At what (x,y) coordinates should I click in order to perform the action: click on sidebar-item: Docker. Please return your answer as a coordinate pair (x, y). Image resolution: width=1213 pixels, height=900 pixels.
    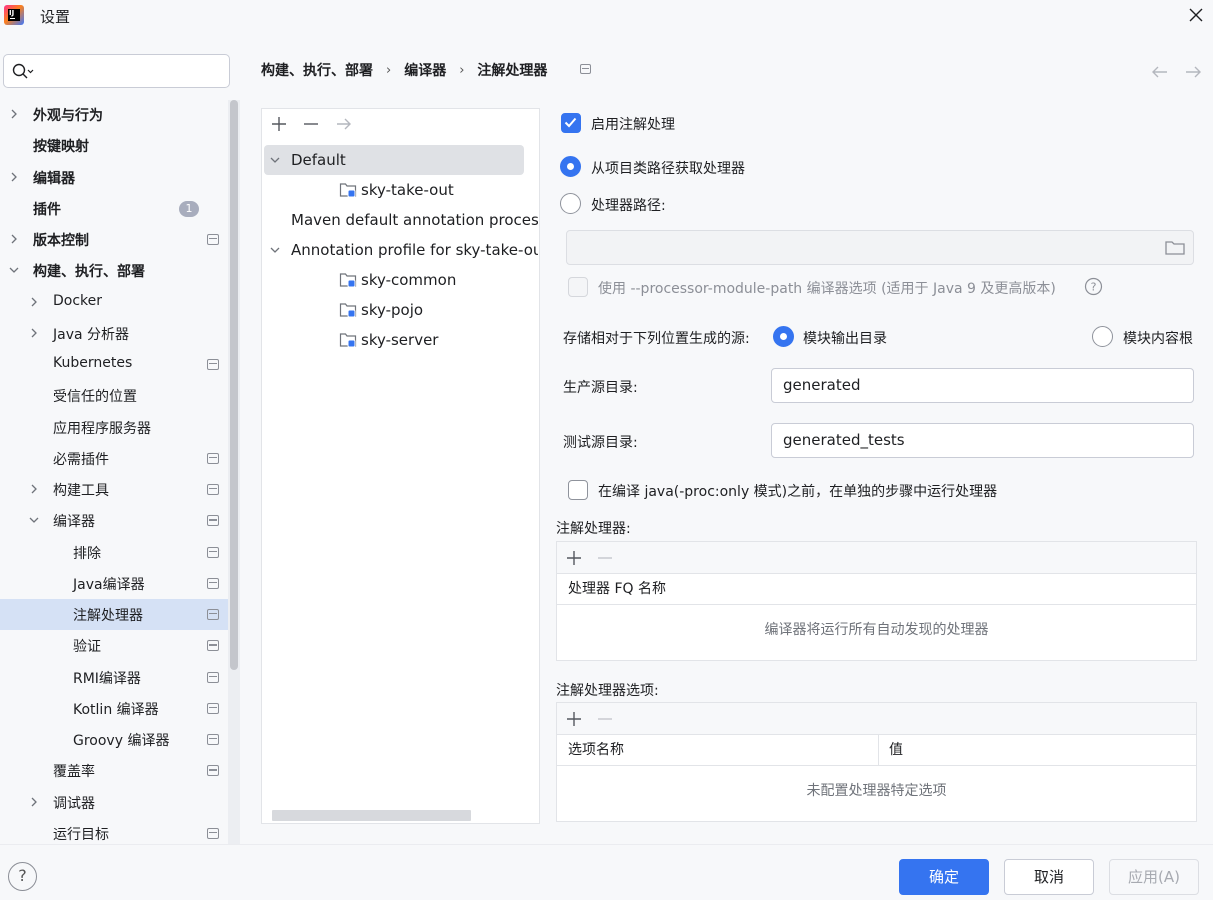
    Looking at the image, I should click on (114, 302).